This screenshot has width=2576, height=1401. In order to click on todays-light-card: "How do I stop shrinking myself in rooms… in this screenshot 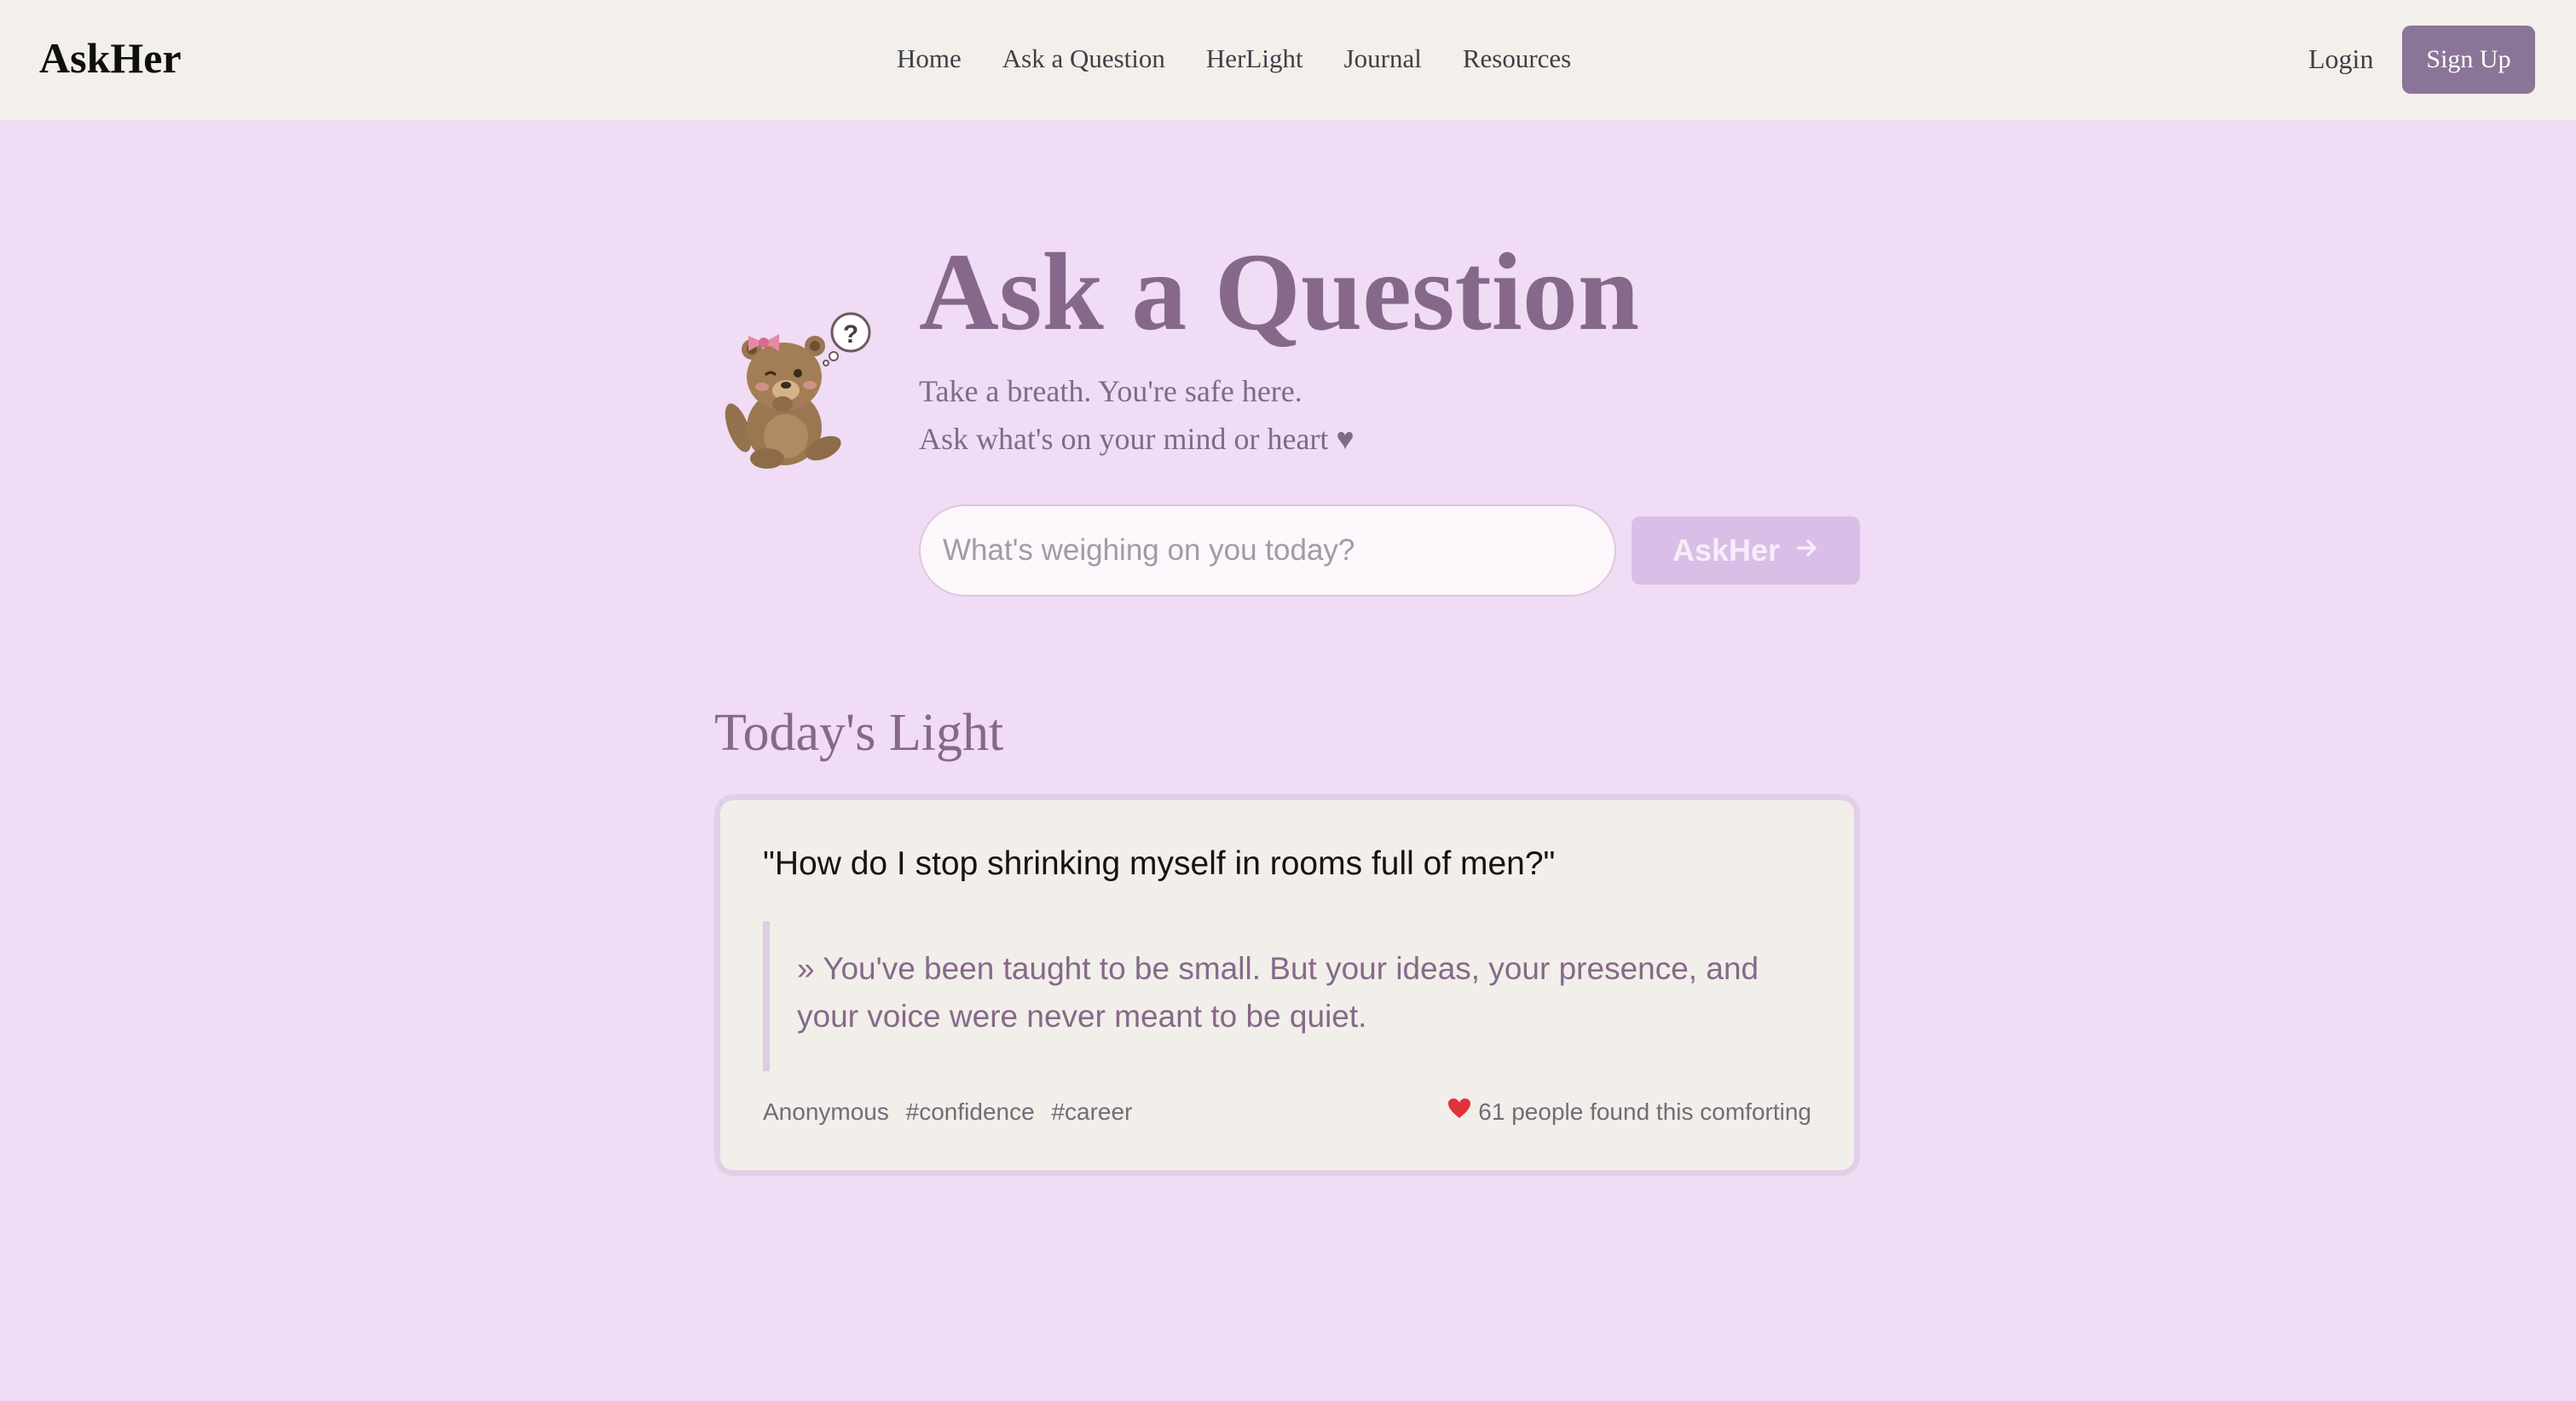, I will do `click(1287, 985)`.